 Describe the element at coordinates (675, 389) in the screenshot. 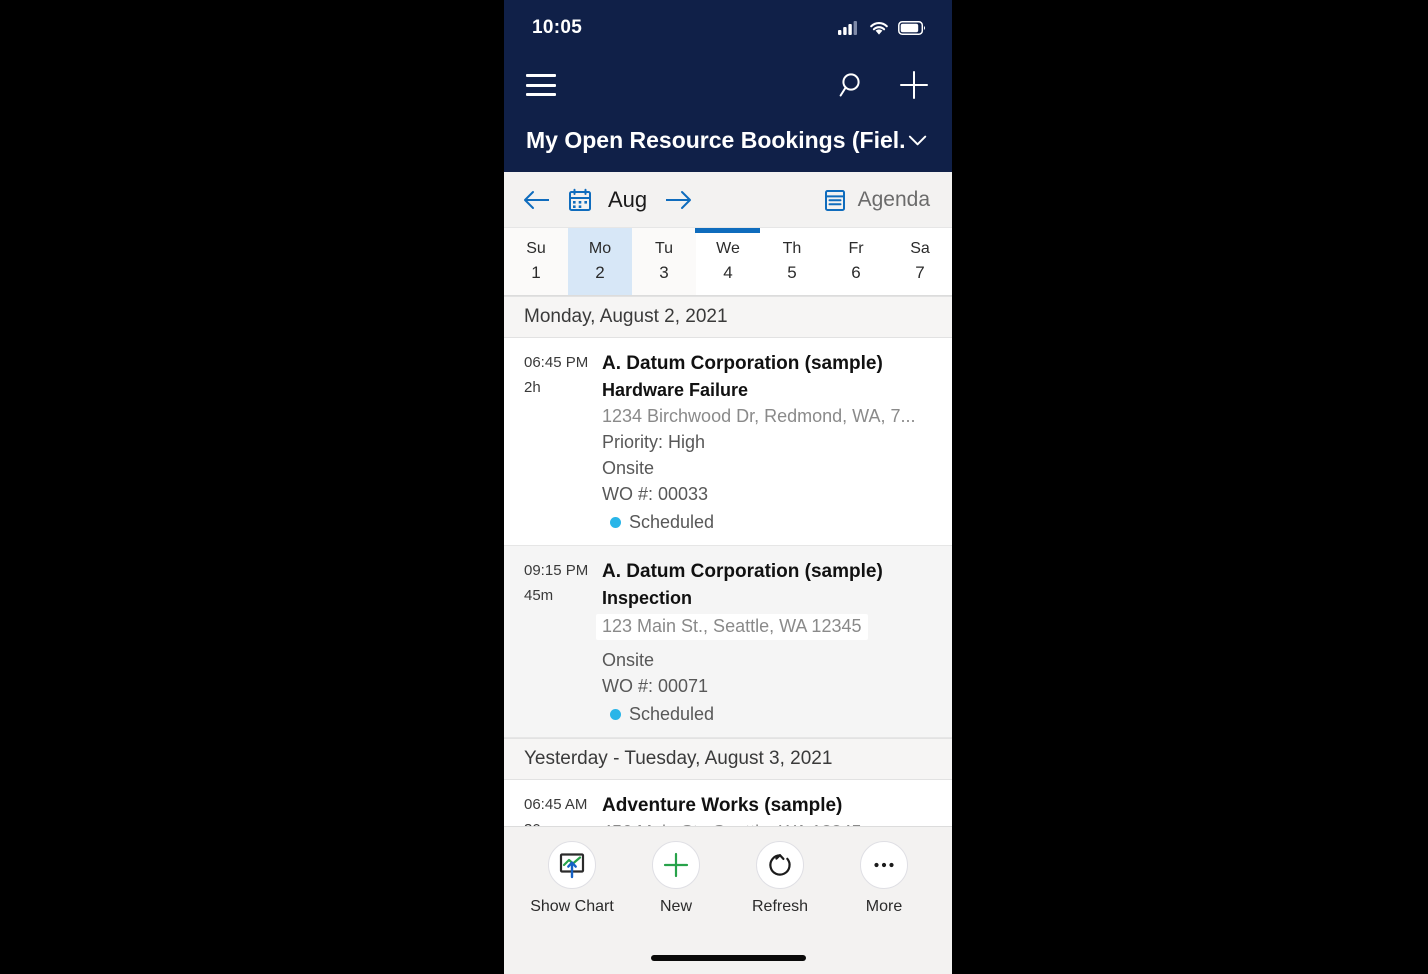

I see `booking-work-type: Hardware Failure` at that location.